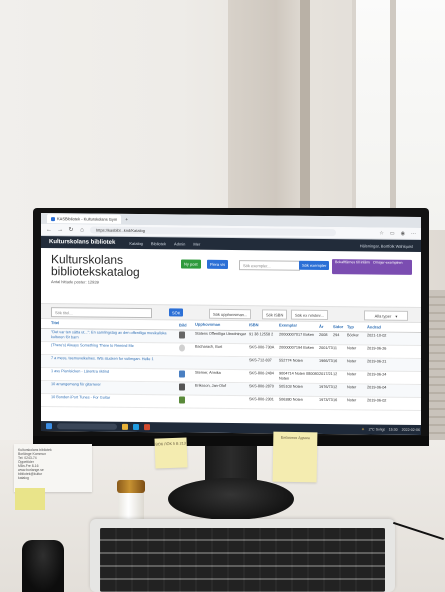 This screenshot has width=445, height=592. I want to click on row-exemplar: 9004714 Noten 080080 Noten, so click(299, 376).